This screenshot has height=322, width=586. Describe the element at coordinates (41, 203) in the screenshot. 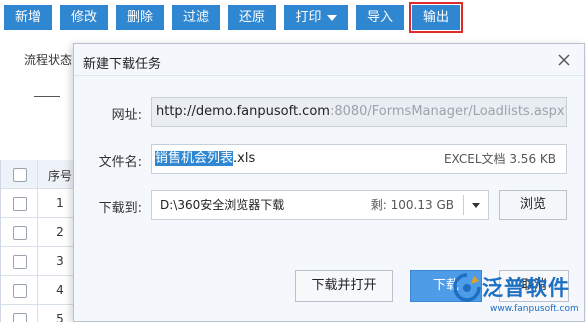

I see `table-row: 1` at that location.